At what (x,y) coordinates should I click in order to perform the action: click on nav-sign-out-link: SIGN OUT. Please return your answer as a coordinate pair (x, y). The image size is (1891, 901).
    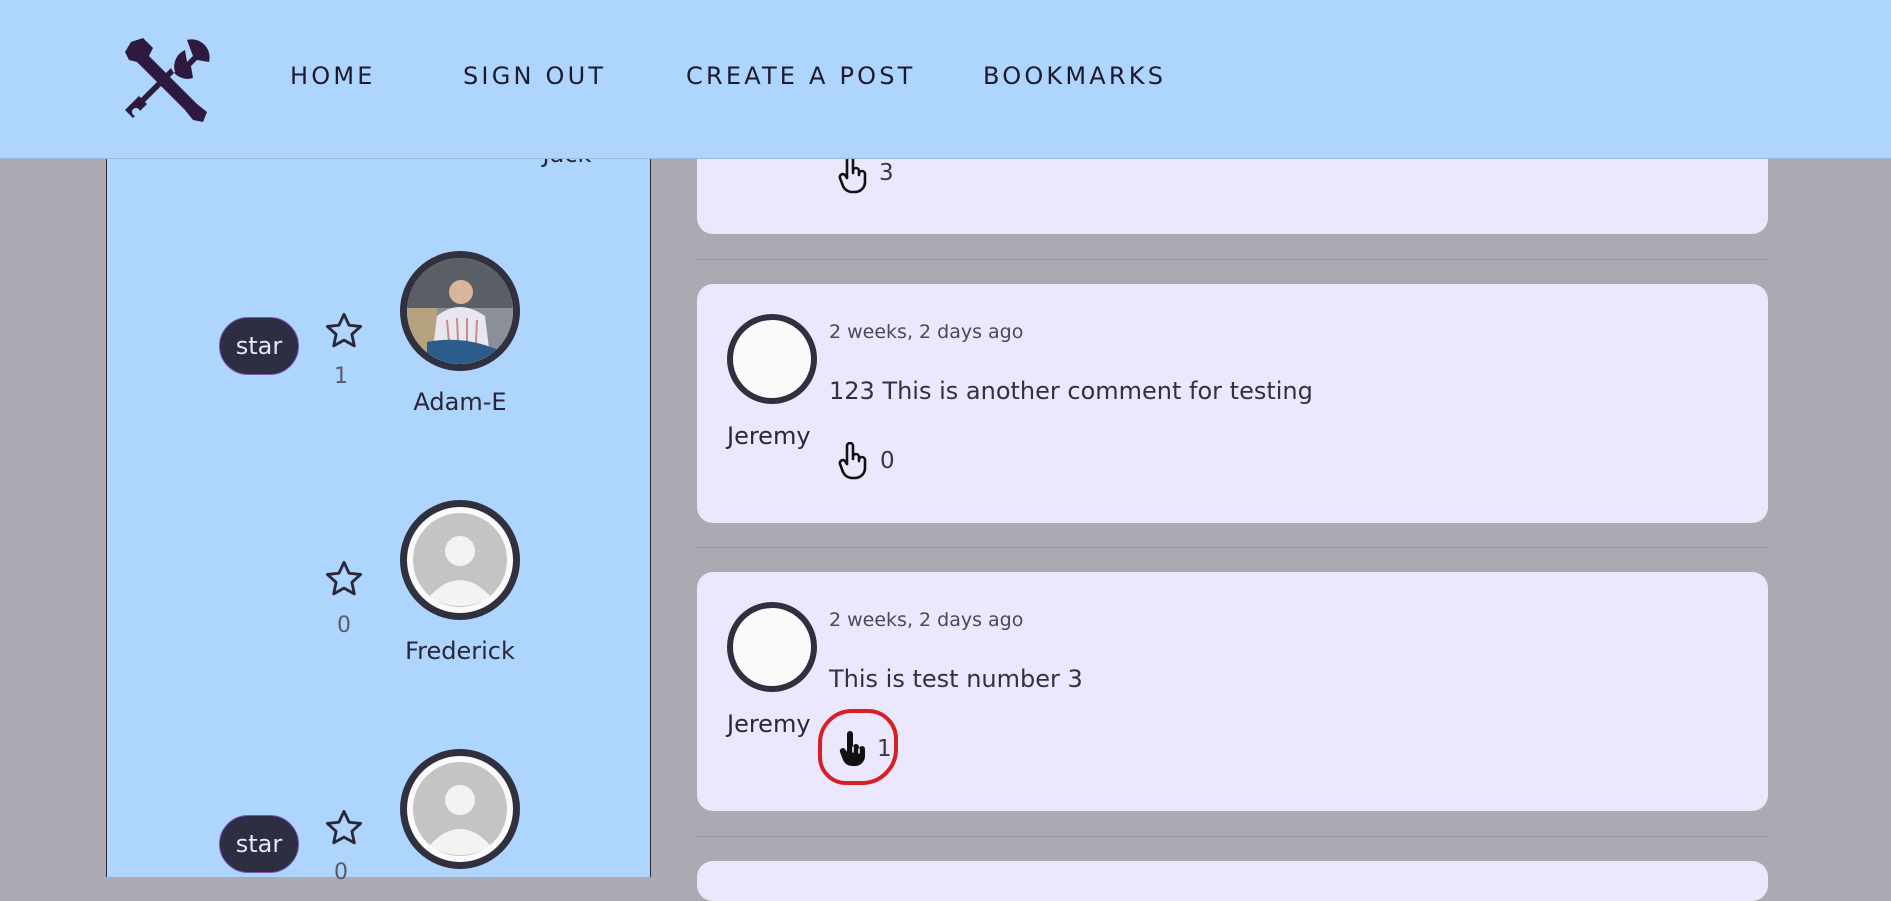
    Looking at the image, I should click on (534, 76).